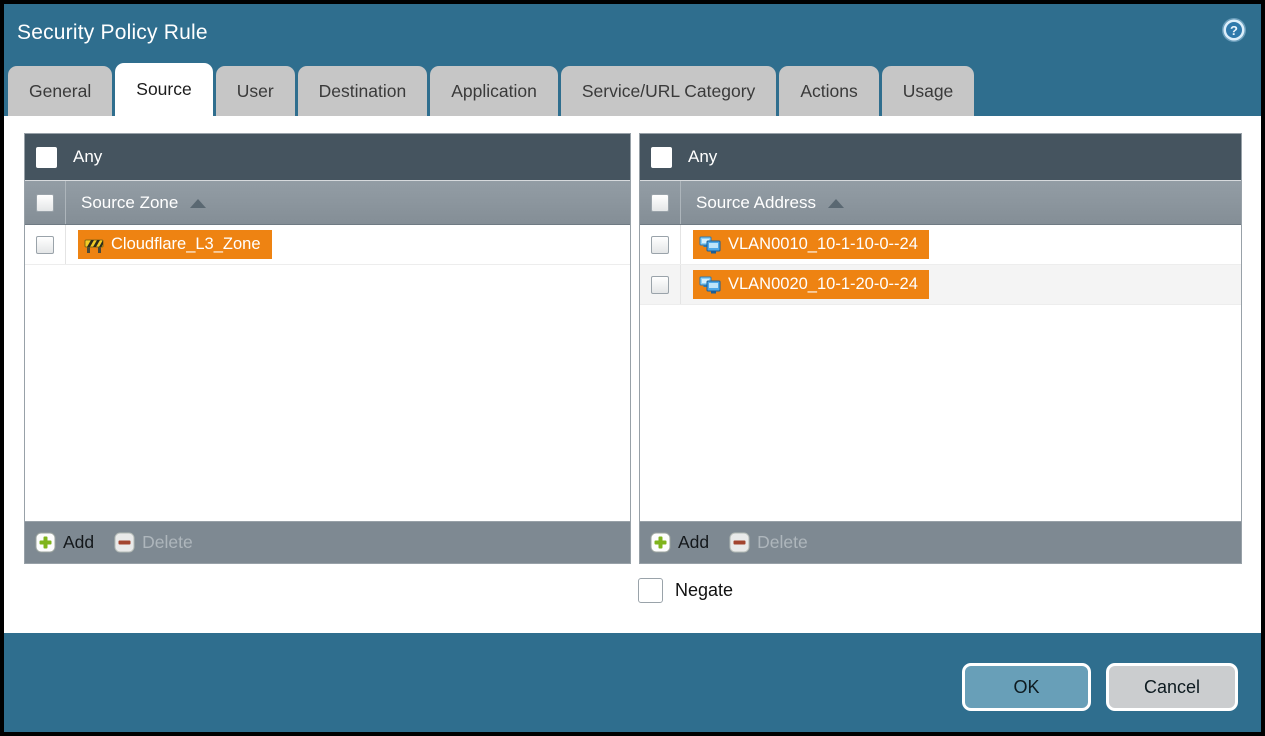  I want to click on address-name: VLAN0020_10-1-20-0--24, so click(823, 284).